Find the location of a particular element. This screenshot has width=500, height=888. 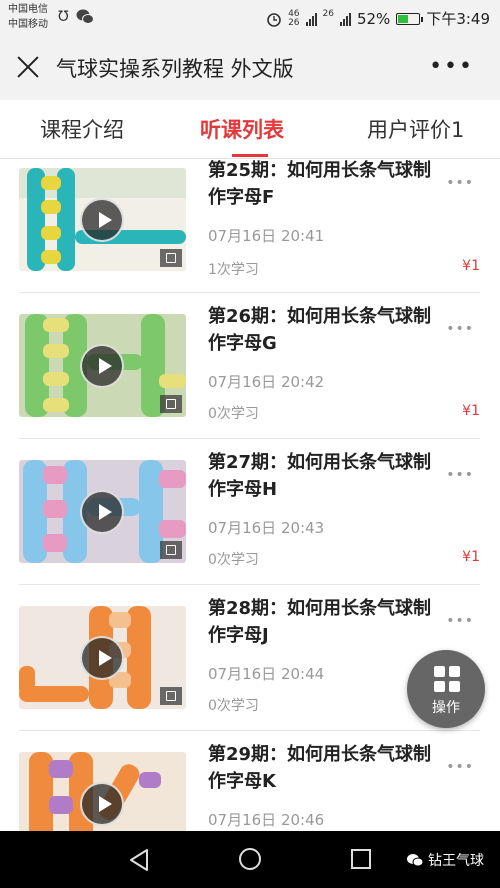

status-right: 46 26 26 52% 下午3:49 is located at coordinates (378, 18).